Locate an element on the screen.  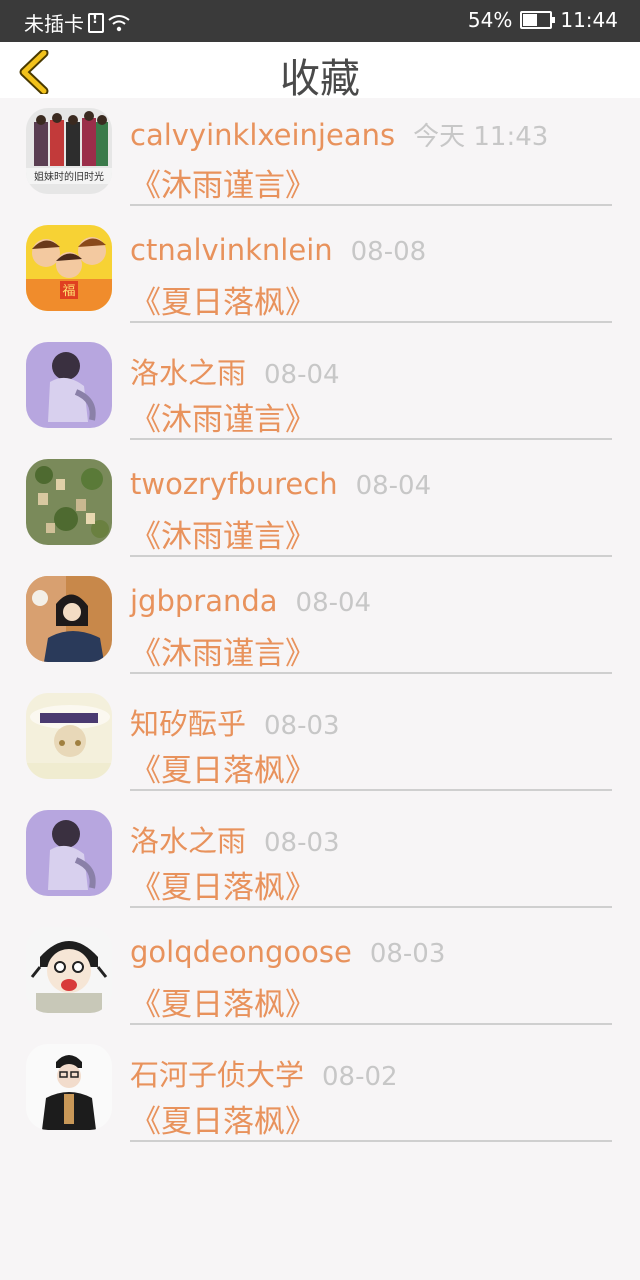
list-item: twozryfburech 08-04 《沐雨谨言》 is located at coordinates (320, 507).